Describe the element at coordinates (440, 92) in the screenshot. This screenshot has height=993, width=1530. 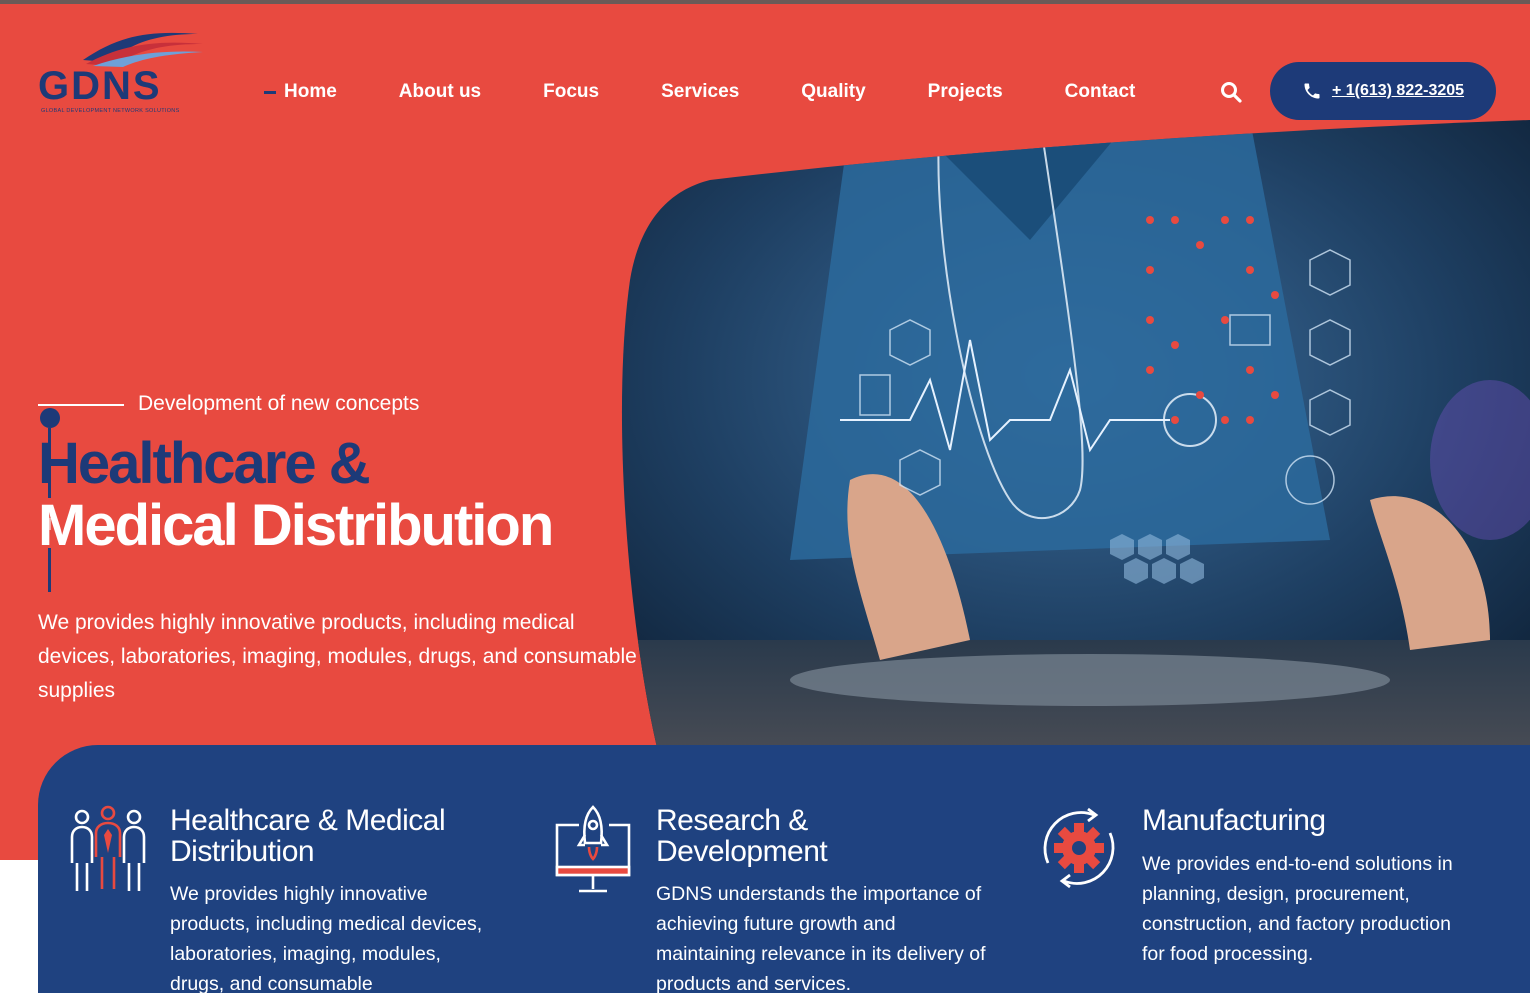
I see `nav-about: About us` at that location.